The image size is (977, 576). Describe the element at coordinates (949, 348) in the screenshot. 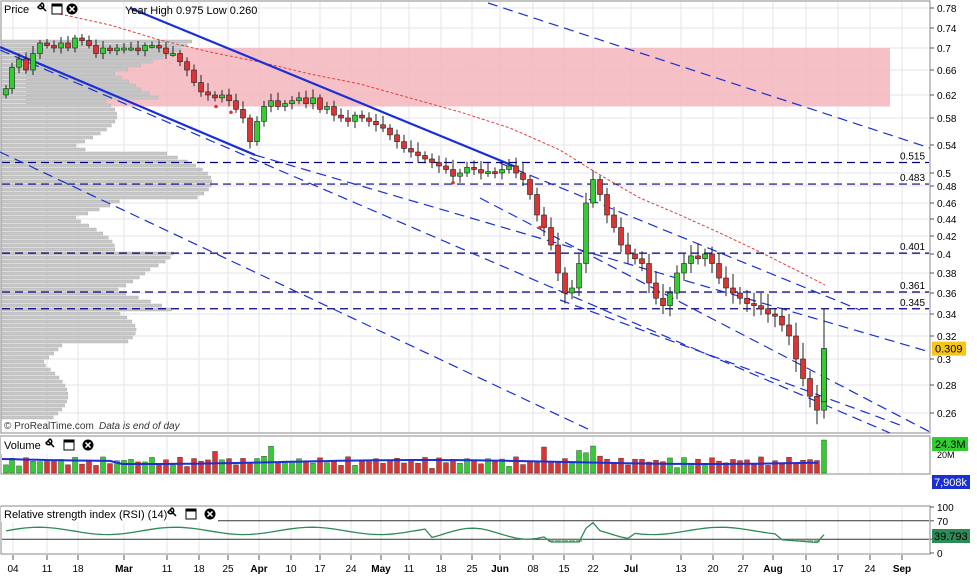

I see `last-price-tag: 0.309` at that location.